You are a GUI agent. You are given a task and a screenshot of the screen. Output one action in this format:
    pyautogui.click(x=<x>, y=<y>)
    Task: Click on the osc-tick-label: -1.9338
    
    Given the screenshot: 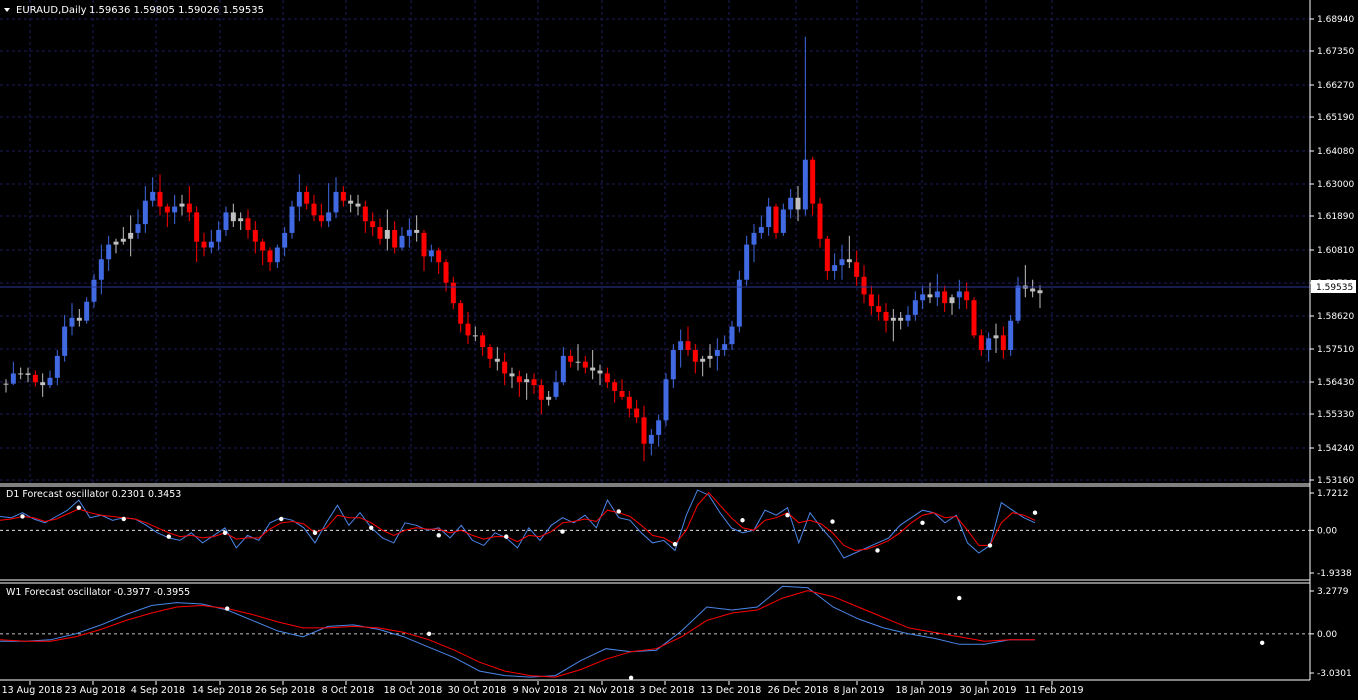 What is the action you would take?
    pyautogui.click(x=1334, y=574)
    